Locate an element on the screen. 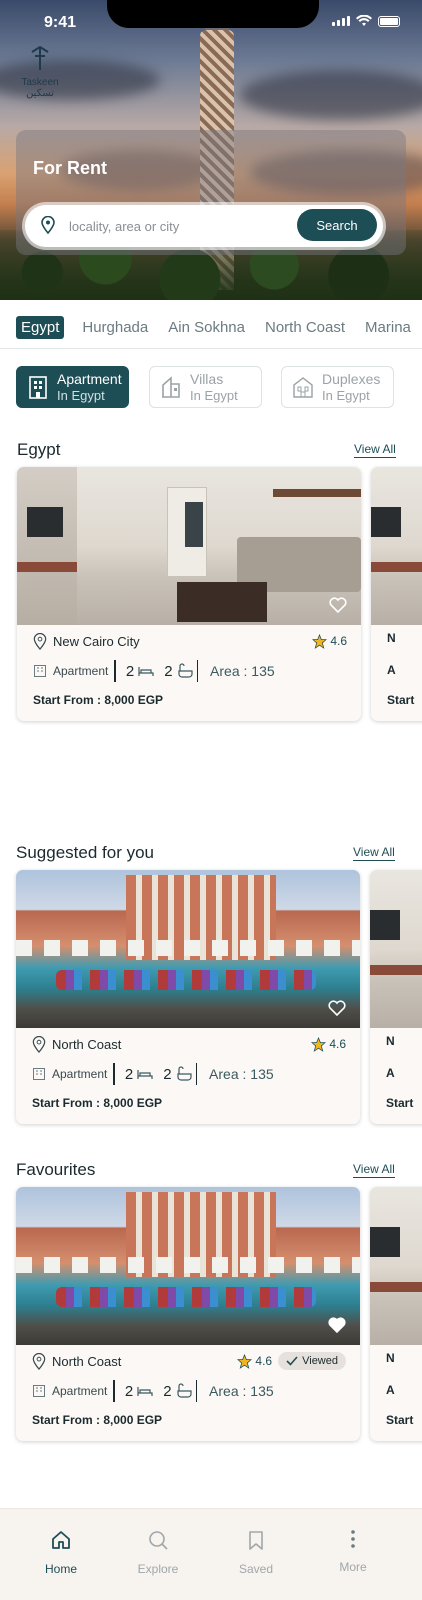 The height and width of the screenshot is (1600, 422). category-label: Apartment is located at coordinates (89, 378).